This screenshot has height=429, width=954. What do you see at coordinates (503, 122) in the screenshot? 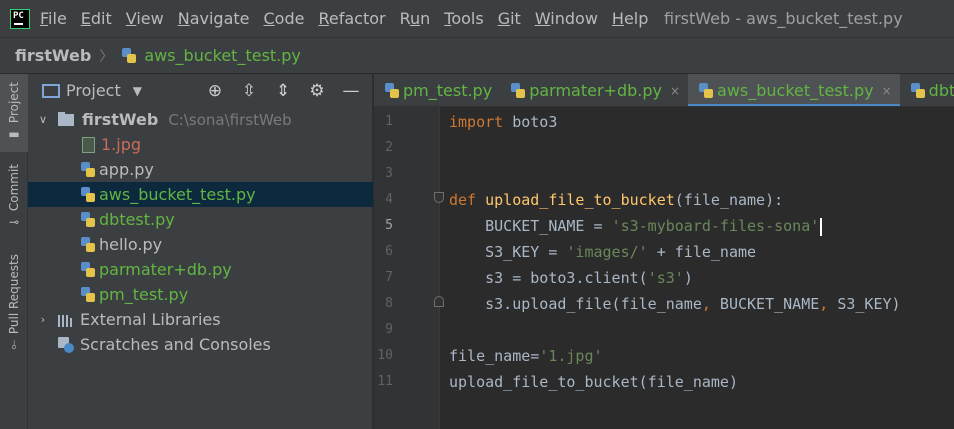
I see `code-line: import boto3` at bounding box center [503, 122].